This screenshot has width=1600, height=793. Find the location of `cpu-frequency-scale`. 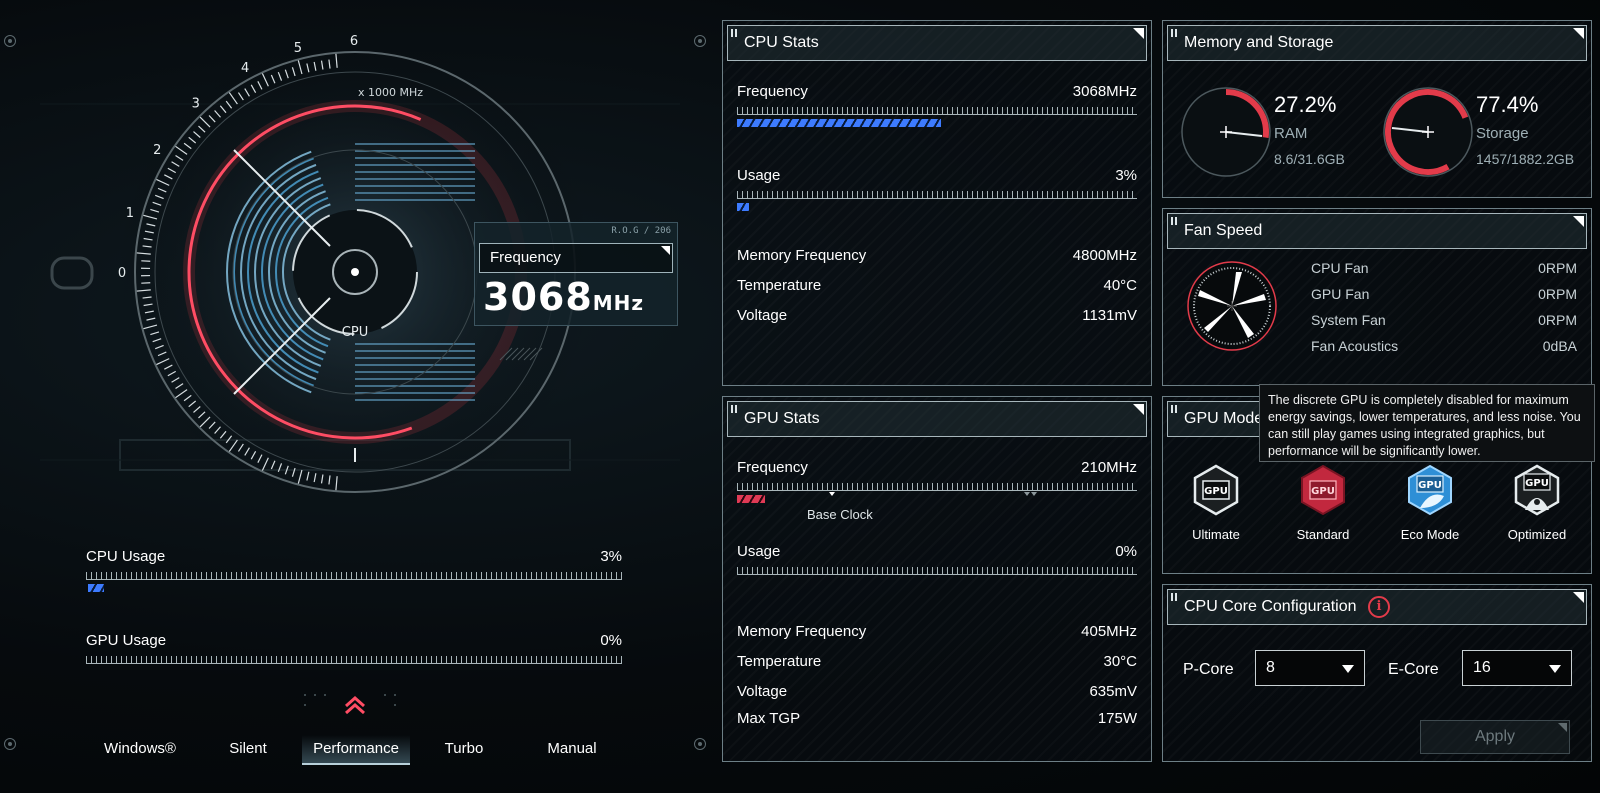

cpu-frequency-scale is located at coordinates (937, 111).